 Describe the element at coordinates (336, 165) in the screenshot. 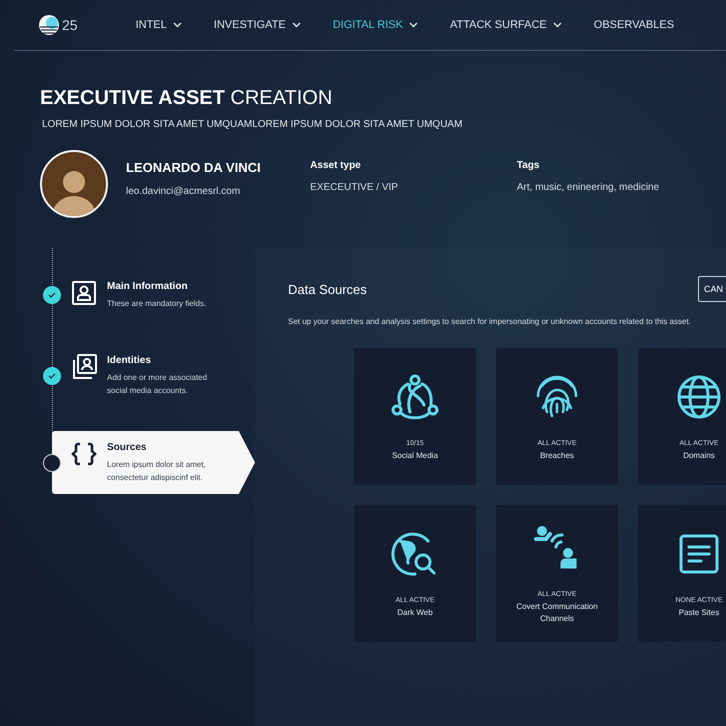

I see `asset-type-label: Asset type` at that location.